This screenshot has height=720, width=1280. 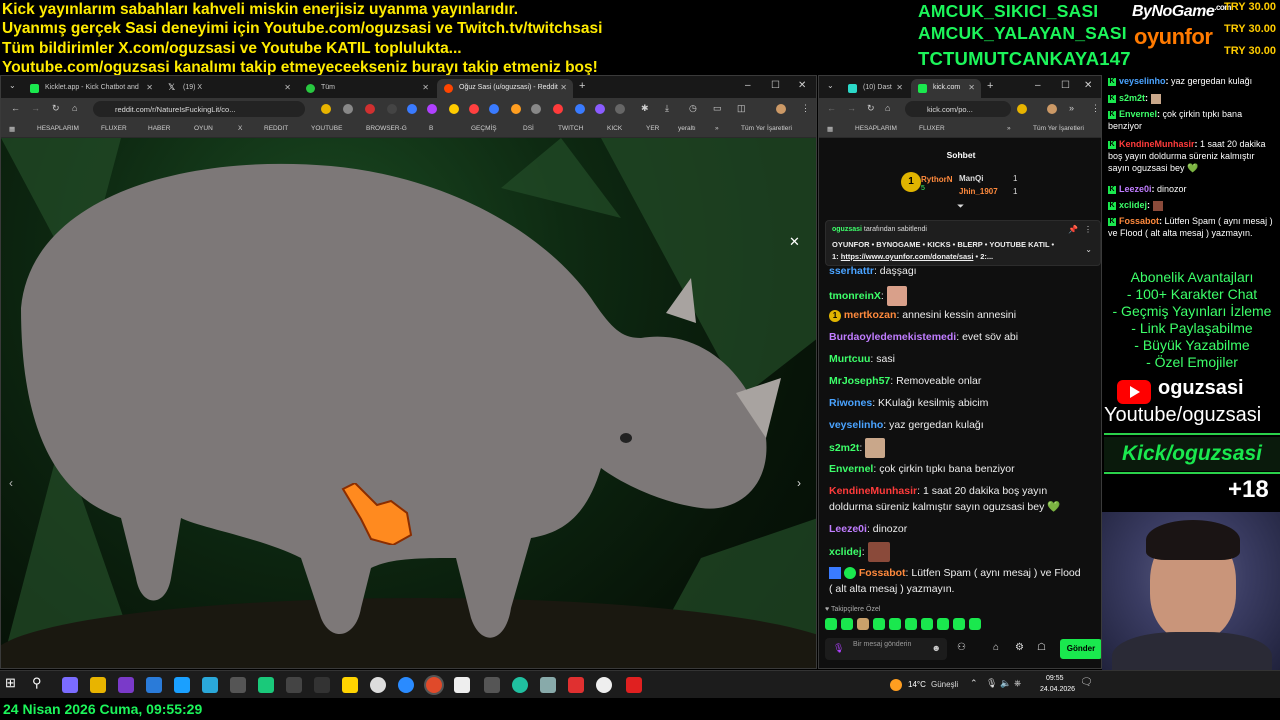 I want to click on sound-icon: 🔈, so click(x=1005, y=683).